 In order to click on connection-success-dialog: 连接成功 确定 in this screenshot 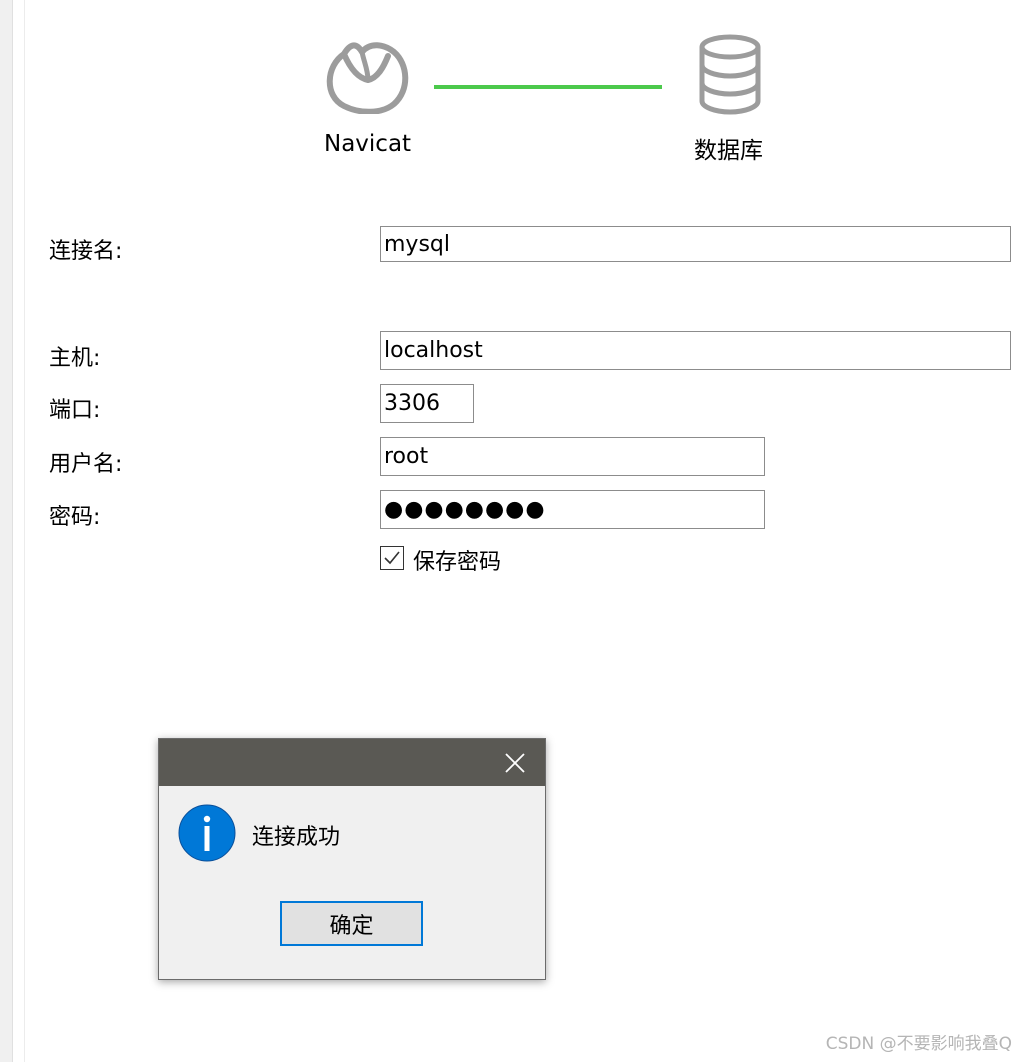, I will do `click(352, 859)`.